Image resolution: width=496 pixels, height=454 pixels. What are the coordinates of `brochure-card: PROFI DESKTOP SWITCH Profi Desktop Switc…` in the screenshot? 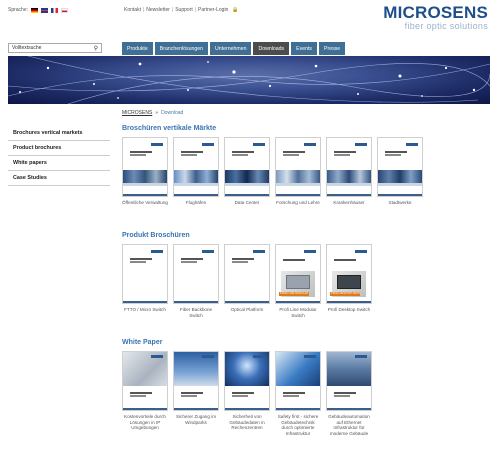 It's located at (349, 281).